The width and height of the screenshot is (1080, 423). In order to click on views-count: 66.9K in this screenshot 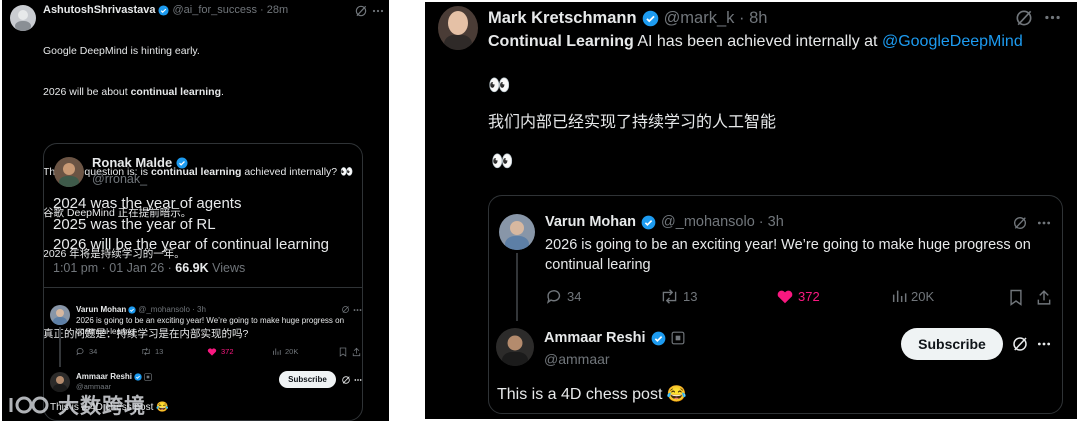, I will do `click(192, 268)`.